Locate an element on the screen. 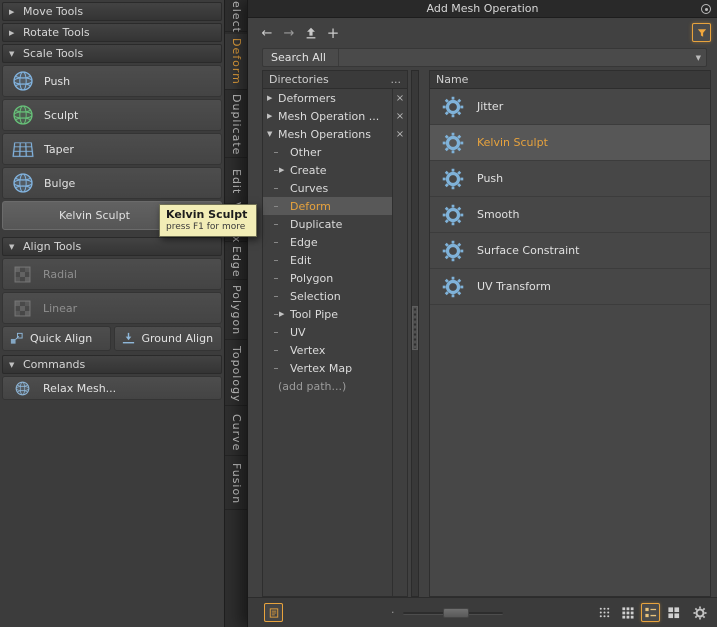  thumbnail-size-slider is located at coordinates (453, 613).